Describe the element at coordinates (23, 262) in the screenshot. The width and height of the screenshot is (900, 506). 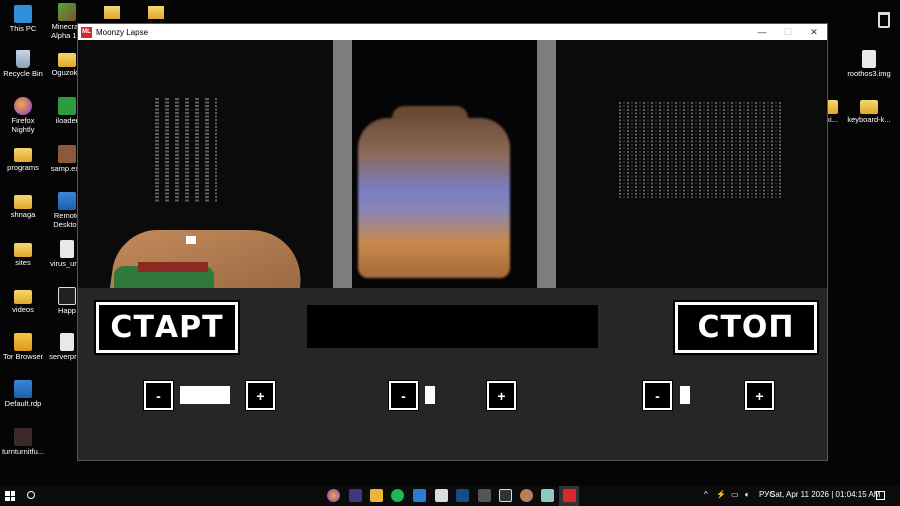
I see `desktop-icon-label: sites` at that location.